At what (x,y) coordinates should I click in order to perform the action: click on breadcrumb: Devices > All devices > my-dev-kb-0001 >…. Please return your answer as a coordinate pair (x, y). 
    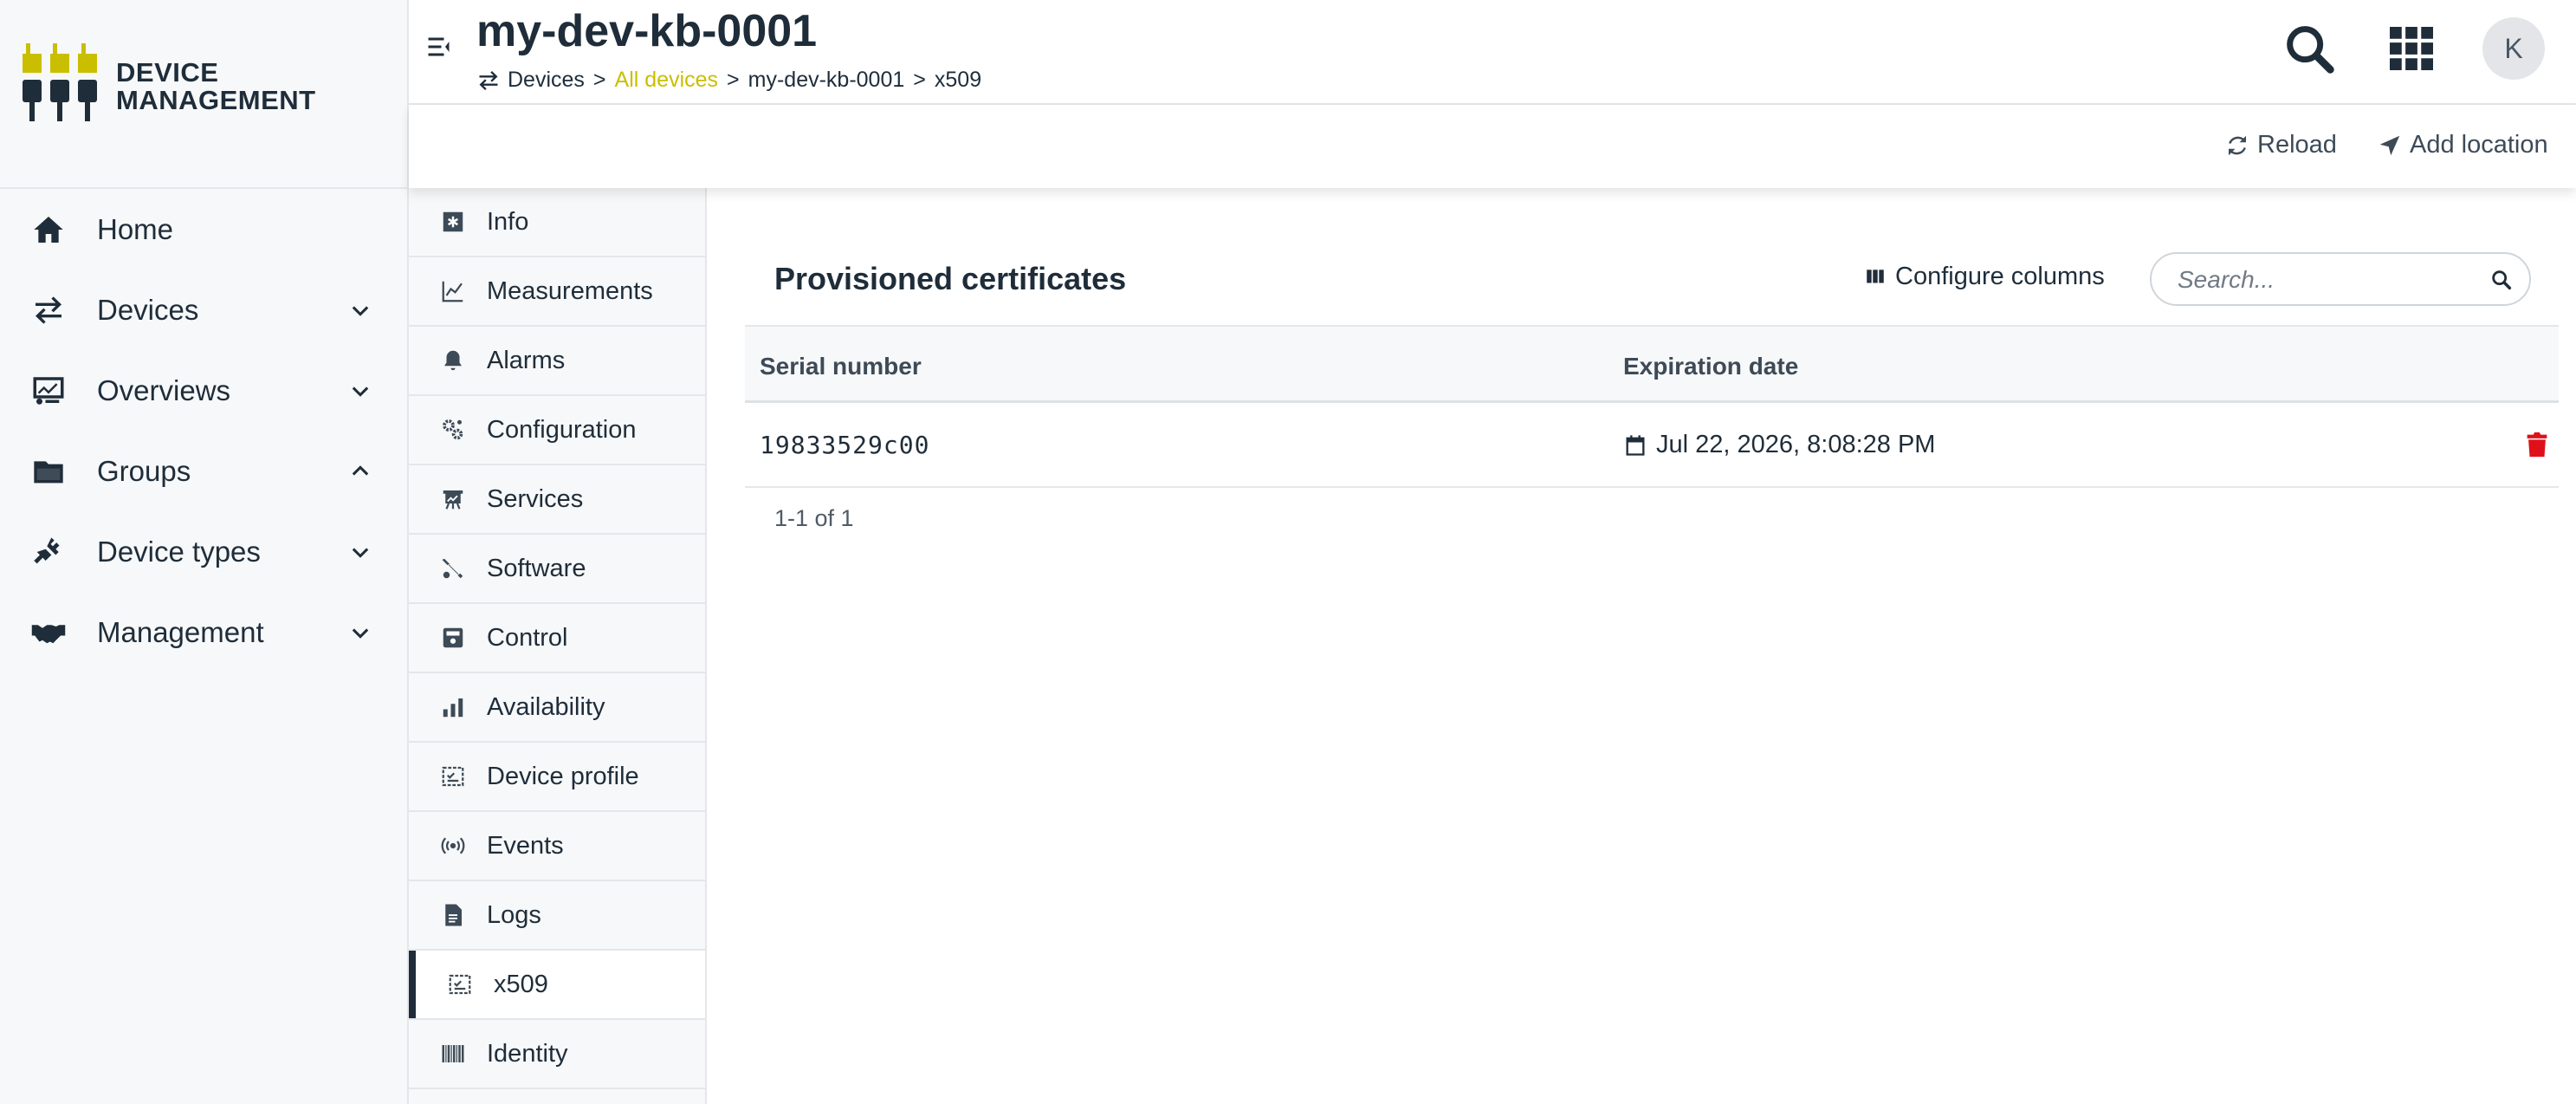
    Looking at the image, I should click on (728, 80).